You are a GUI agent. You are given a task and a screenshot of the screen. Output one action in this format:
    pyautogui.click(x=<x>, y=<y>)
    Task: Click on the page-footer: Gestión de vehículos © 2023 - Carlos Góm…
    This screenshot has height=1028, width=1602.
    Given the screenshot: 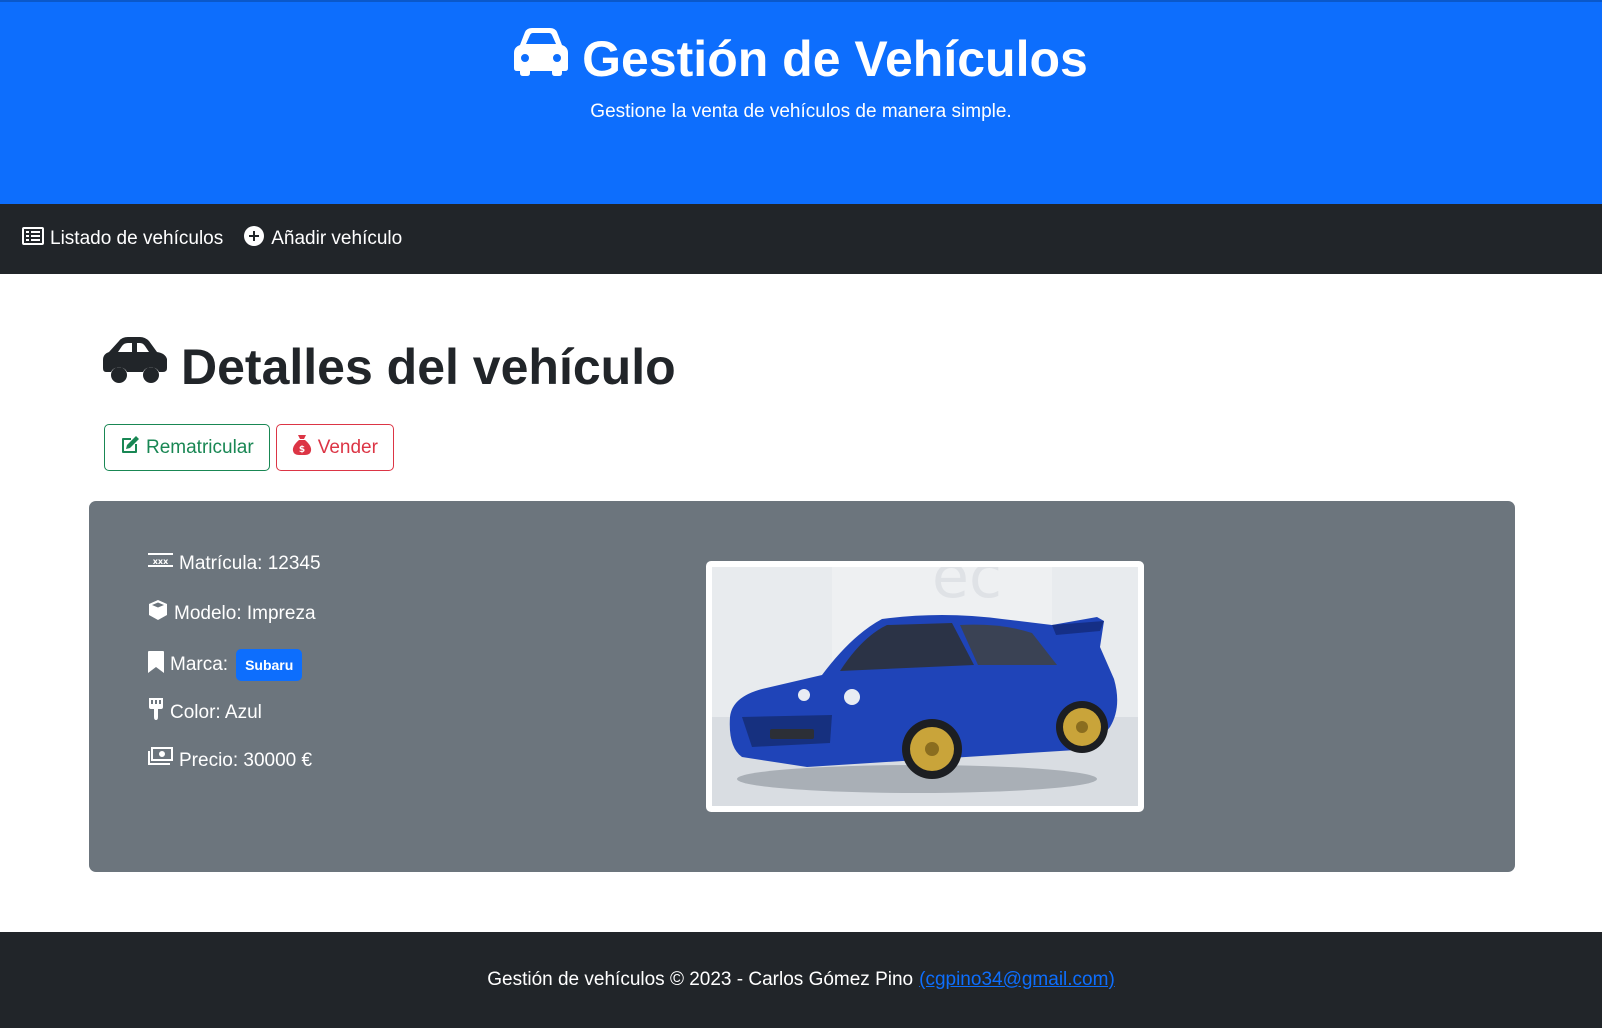 What is the action you would take?
    pyautogui.click(x=801, y=980)
    